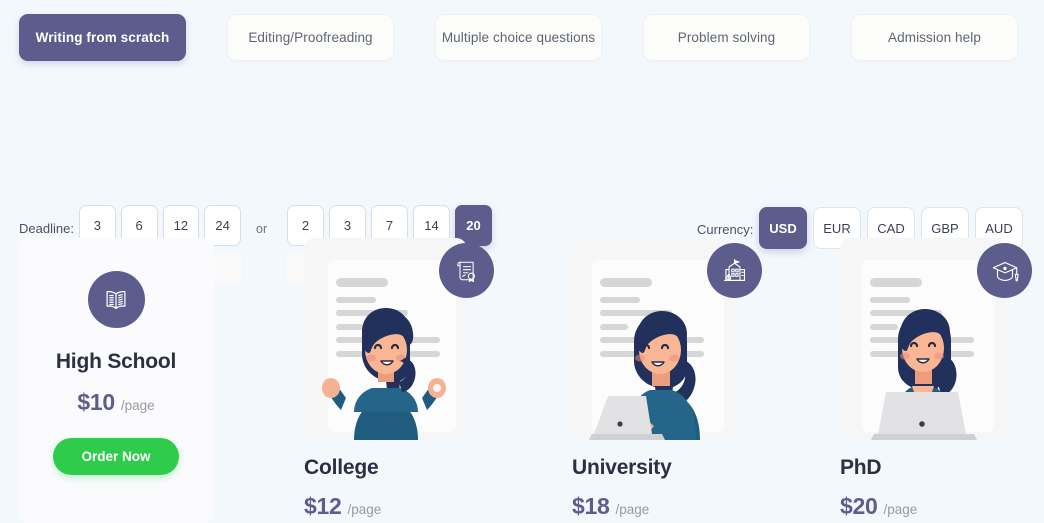  Describe the element at coordinates (181, 225) in the screenshot. I see `chip-label: 12` at that location.